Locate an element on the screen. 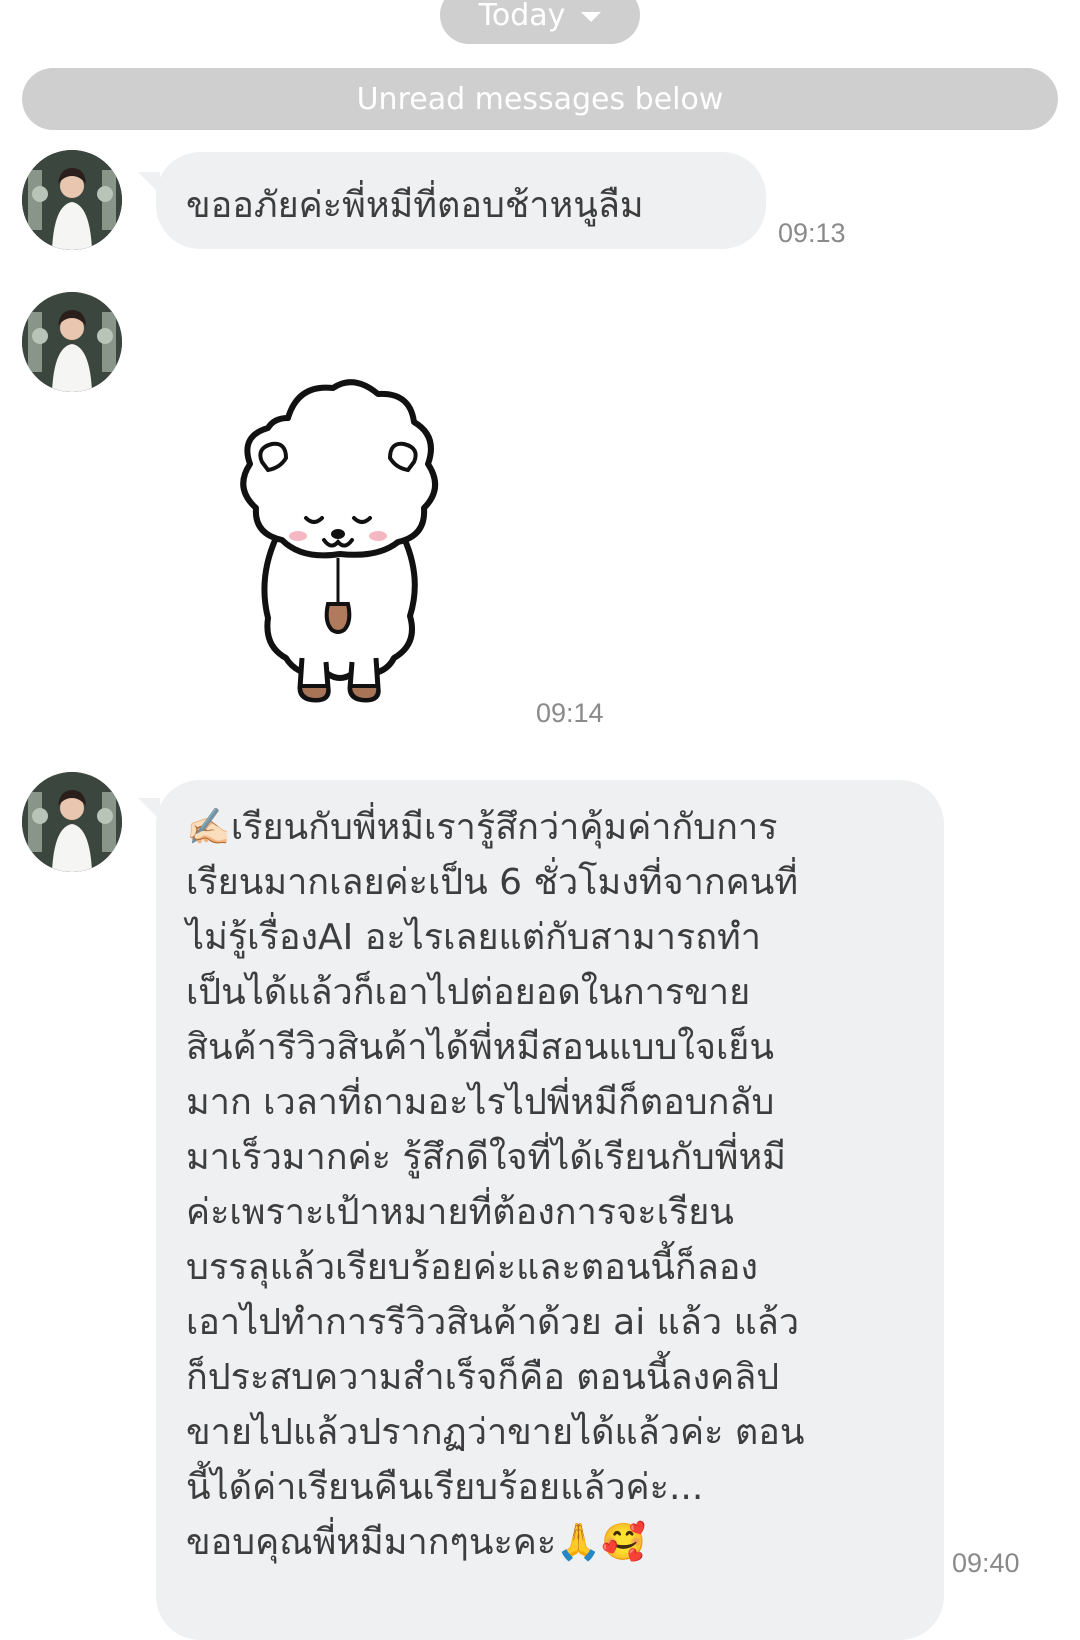 Image resolution: width=1080 pixels, height=1640 pixels. message-line: มาก เวลาที่ถามอะไรไปพี่หมีก็ตอบกลับ is located at coordinates (480, 1102).